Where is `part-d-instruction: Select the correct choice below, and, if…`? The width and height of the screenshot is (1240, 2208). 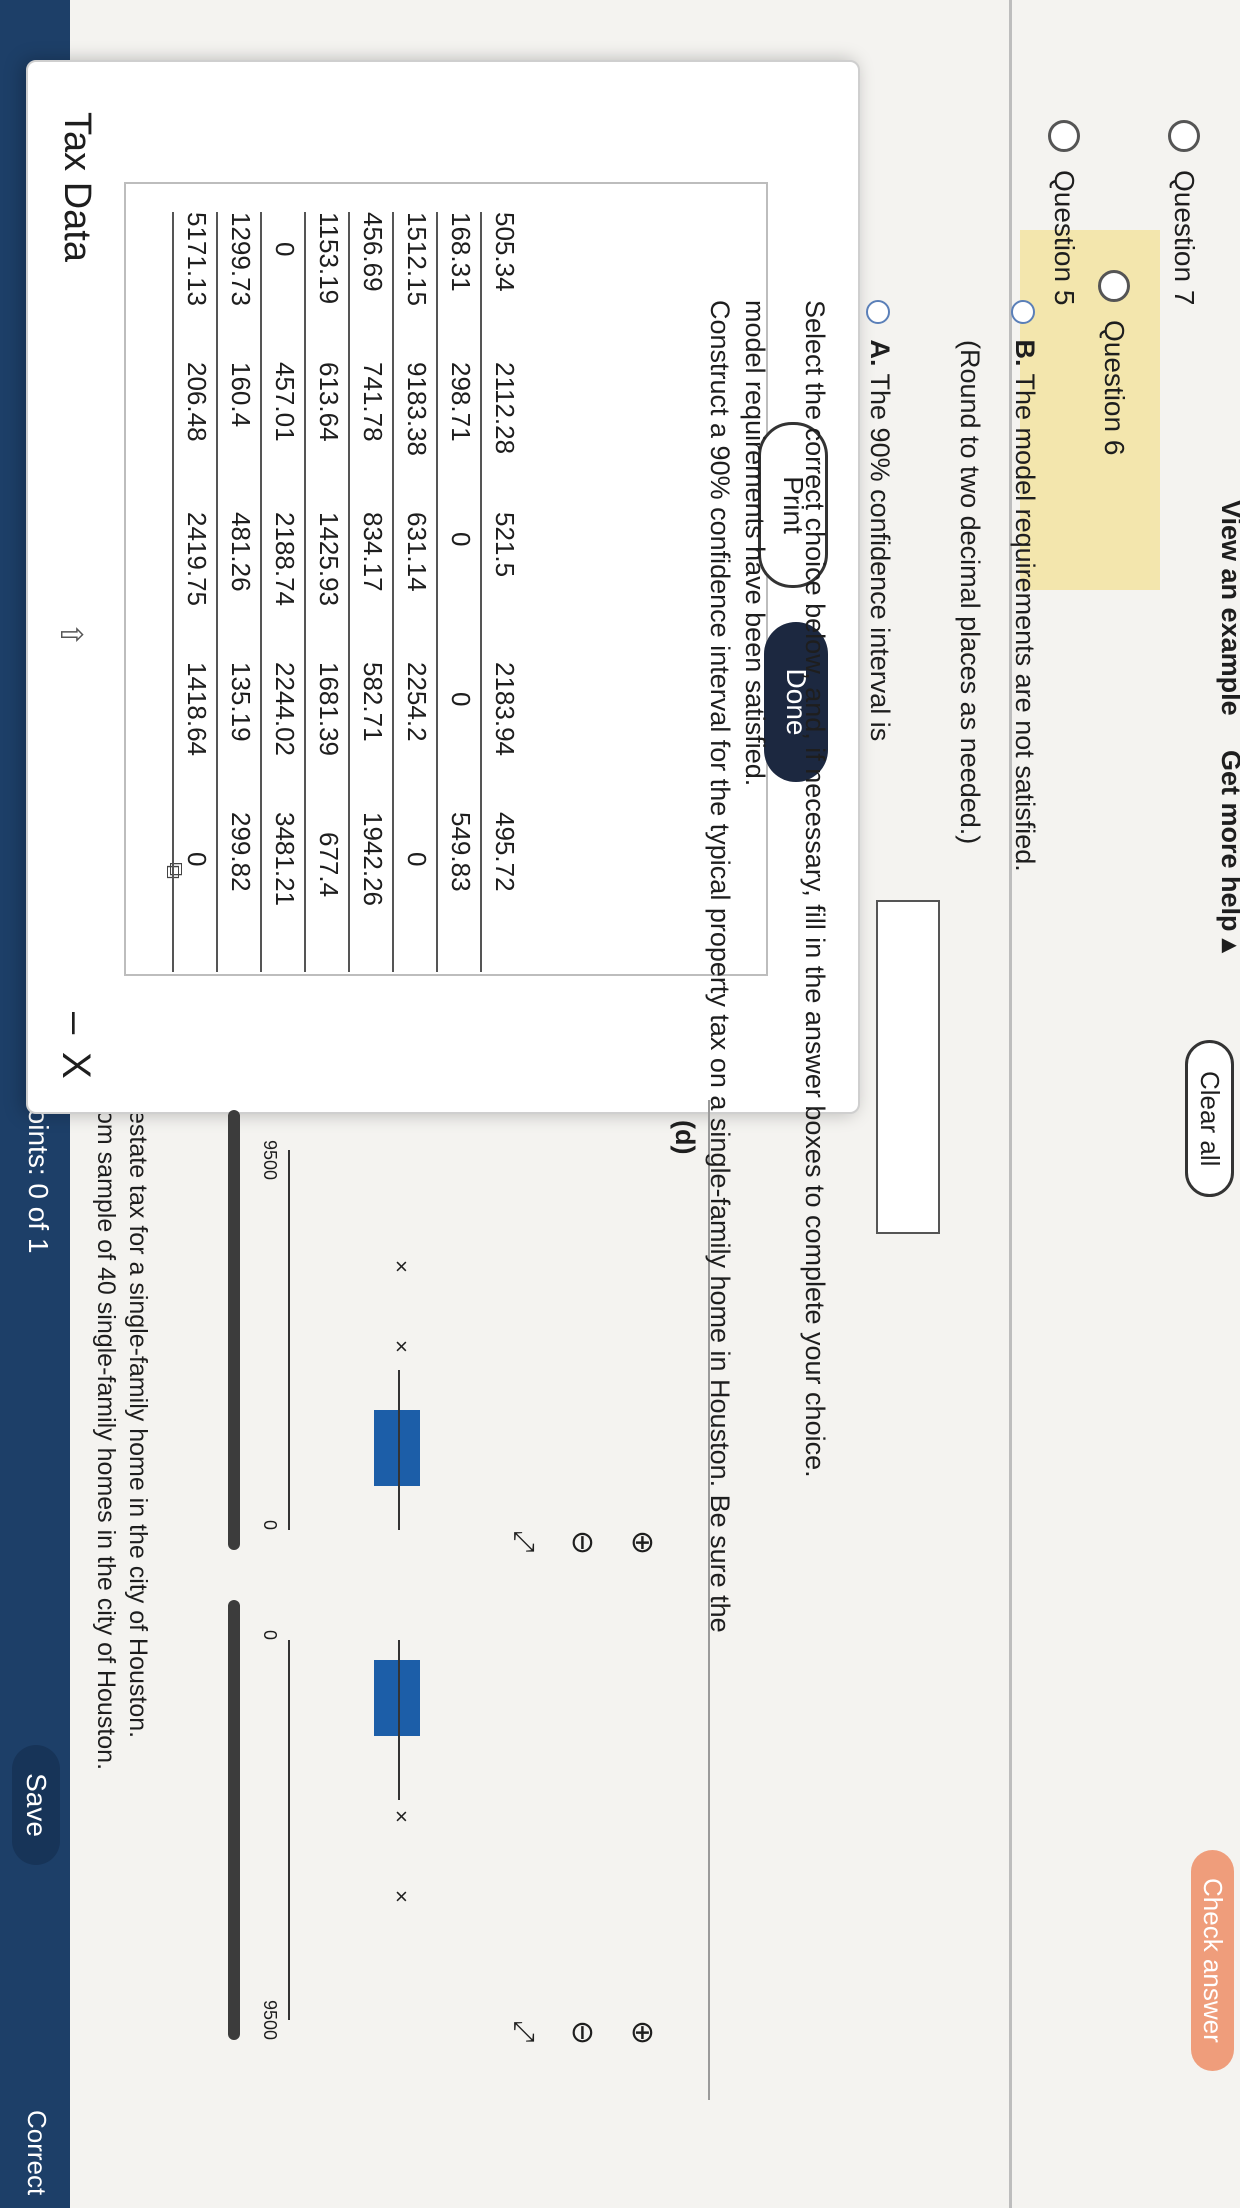 part-d-instruction: Select the correct choice below, and, if… is located at coordinates (815, 889).